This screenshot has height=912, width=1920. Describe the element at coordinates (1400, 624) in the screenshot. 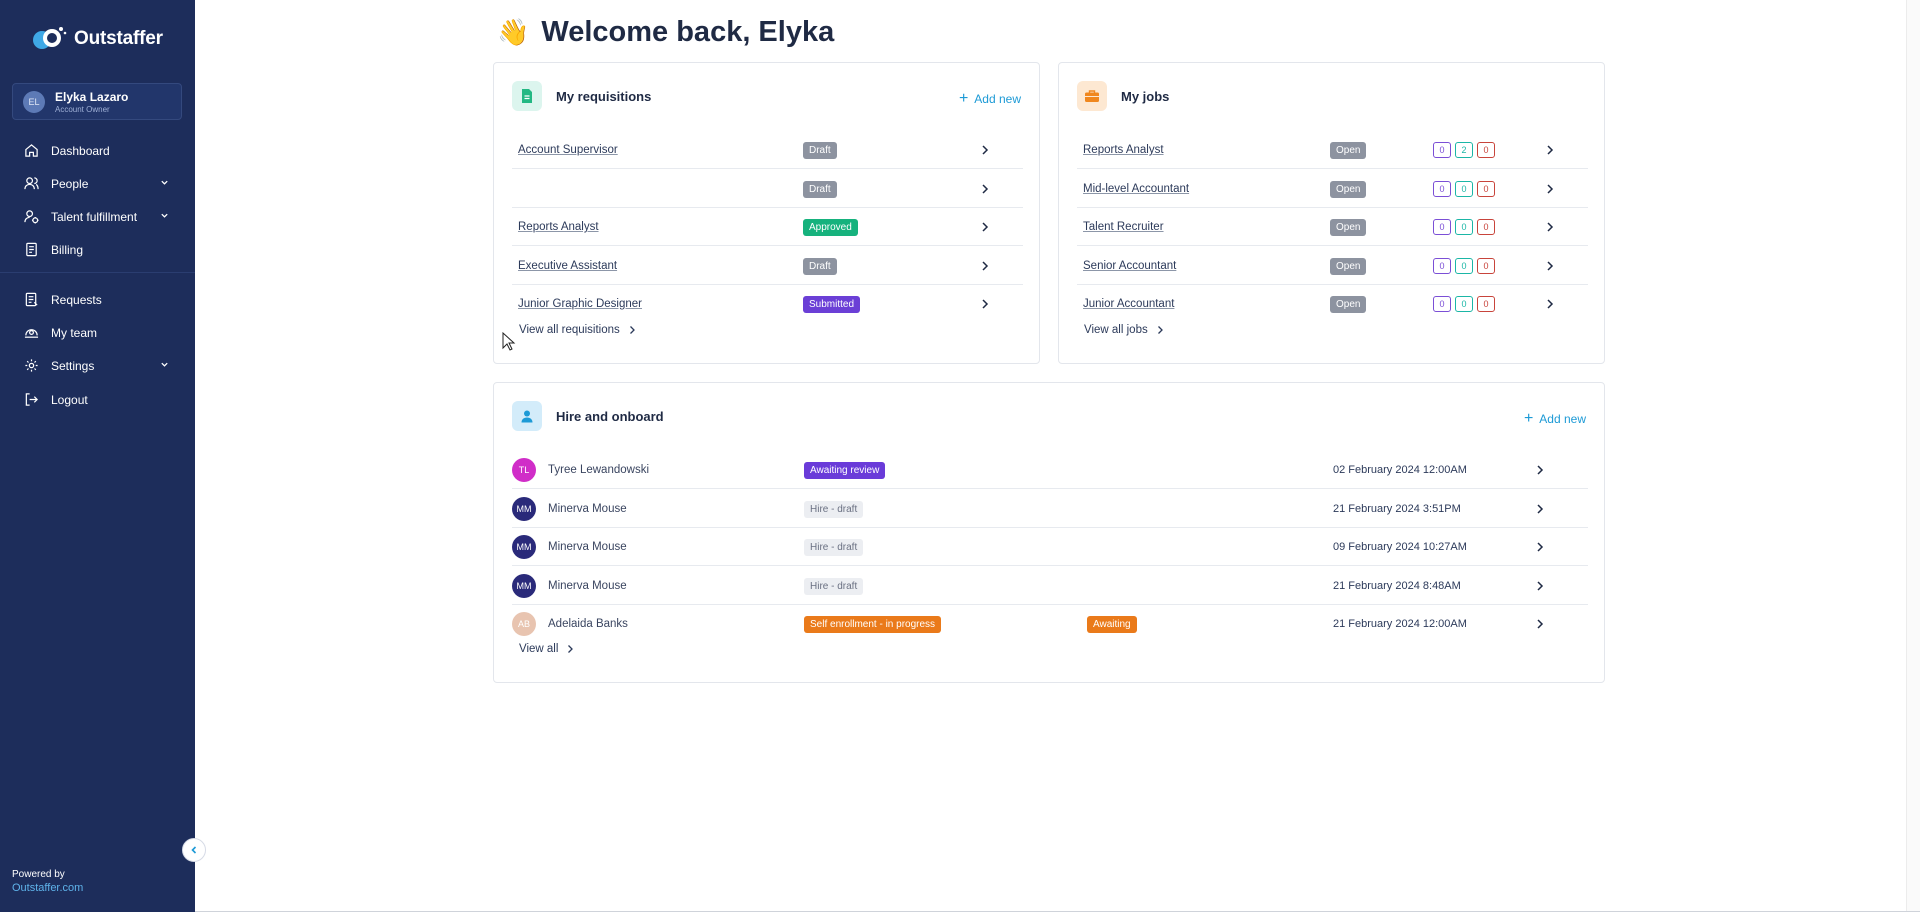

I see `row-date: 21 February 2024 12:00AM` at that location.